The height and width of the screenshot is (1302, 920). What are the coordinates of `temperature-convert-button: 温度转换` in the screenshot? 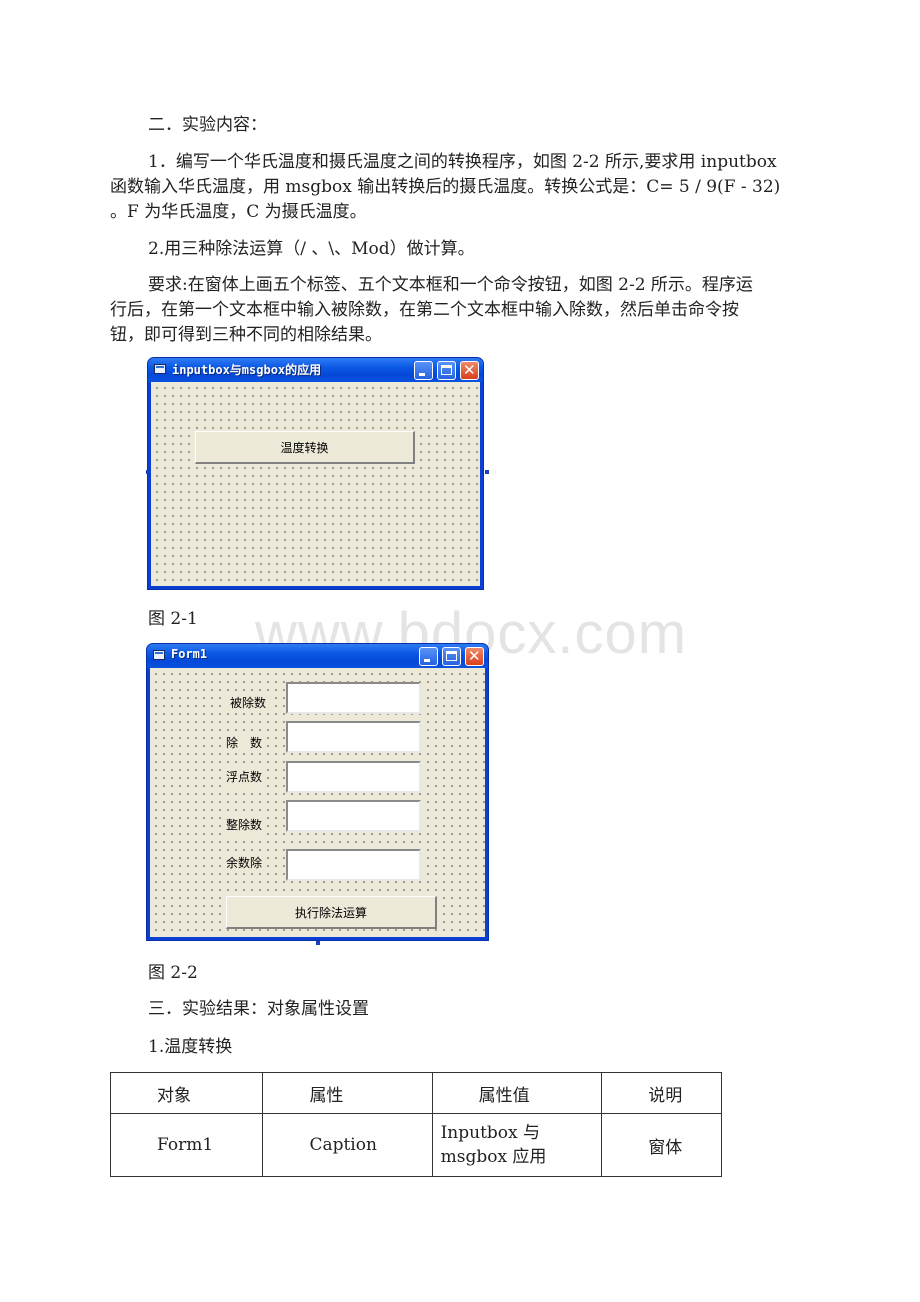 It's located at (305, 447).